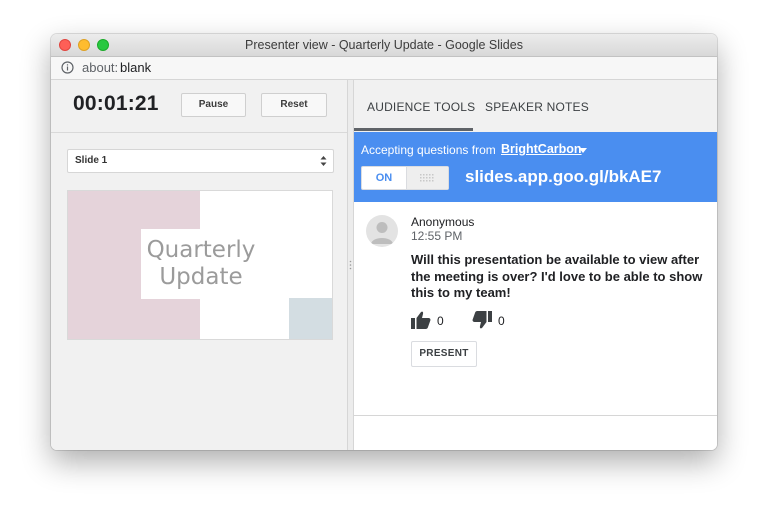  I want to click on question-time: 12:55 PM, so click(437, 236).